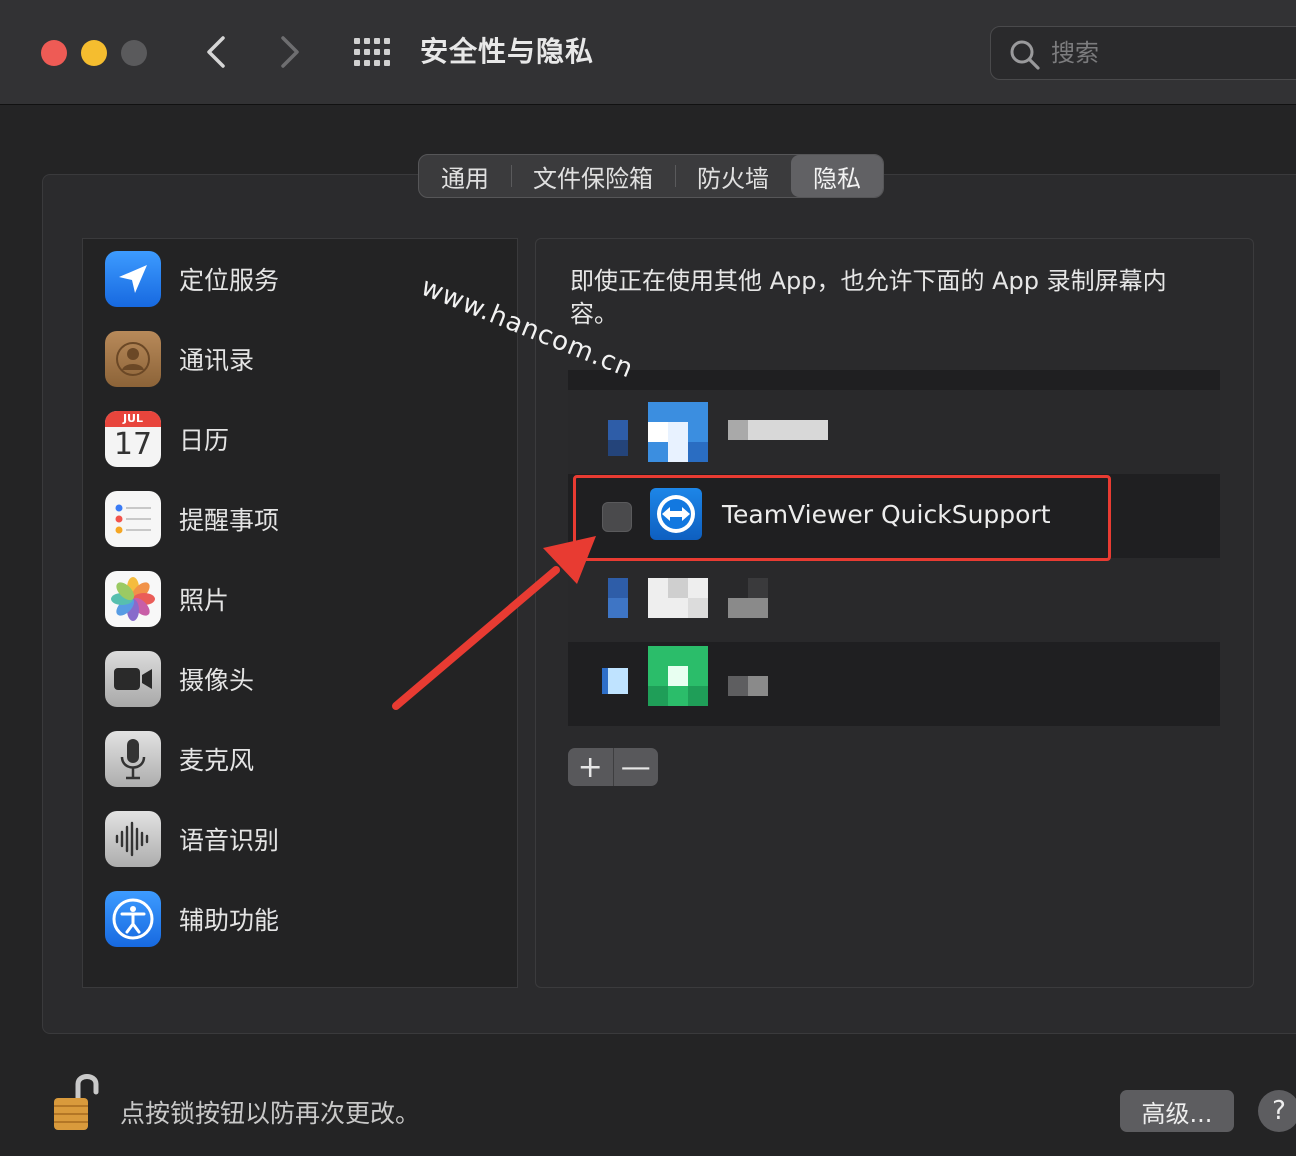  I want to click on back-button, so click(216, 52).